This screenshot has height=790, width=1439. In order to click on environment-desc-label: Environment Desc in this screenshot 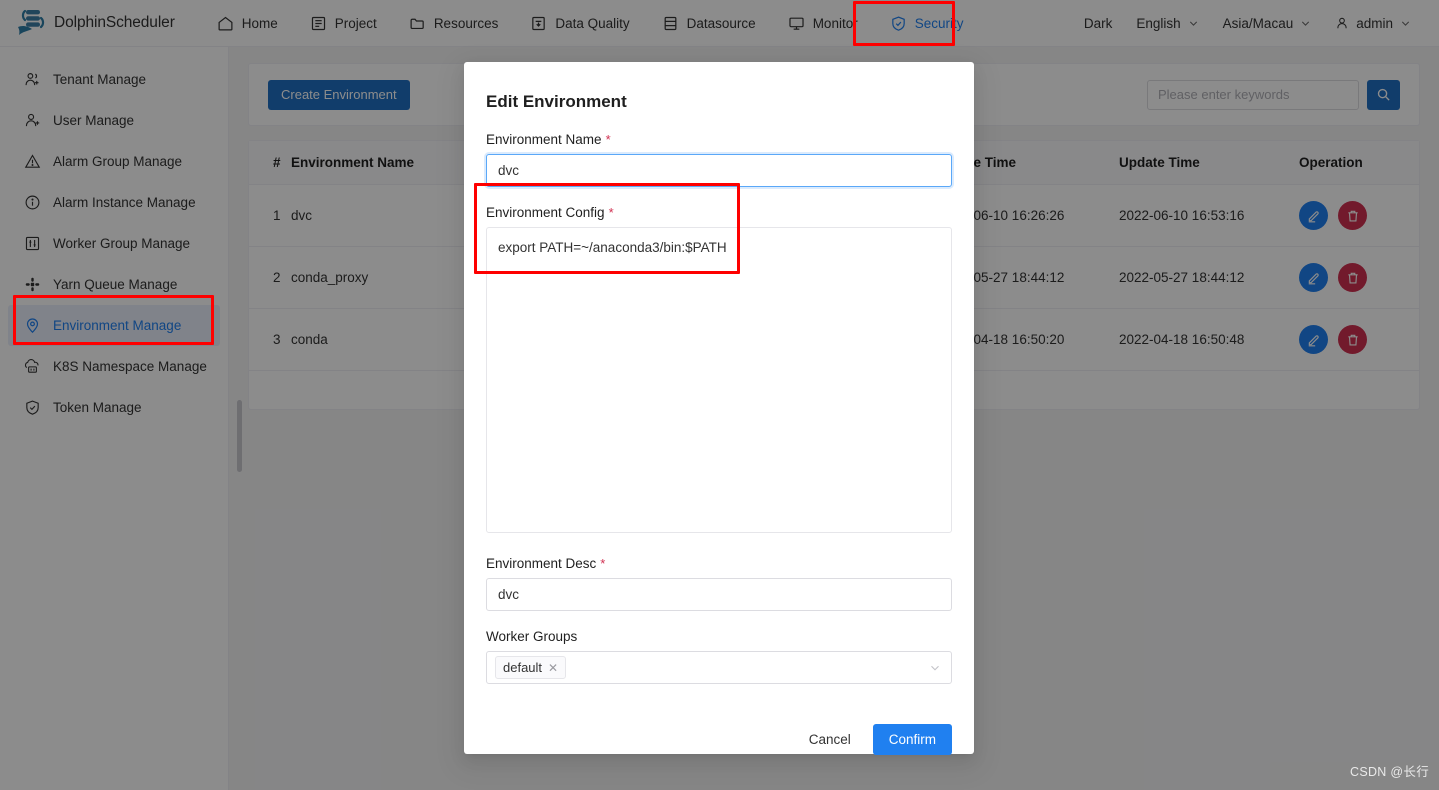, I will do `click(541, 563)`.